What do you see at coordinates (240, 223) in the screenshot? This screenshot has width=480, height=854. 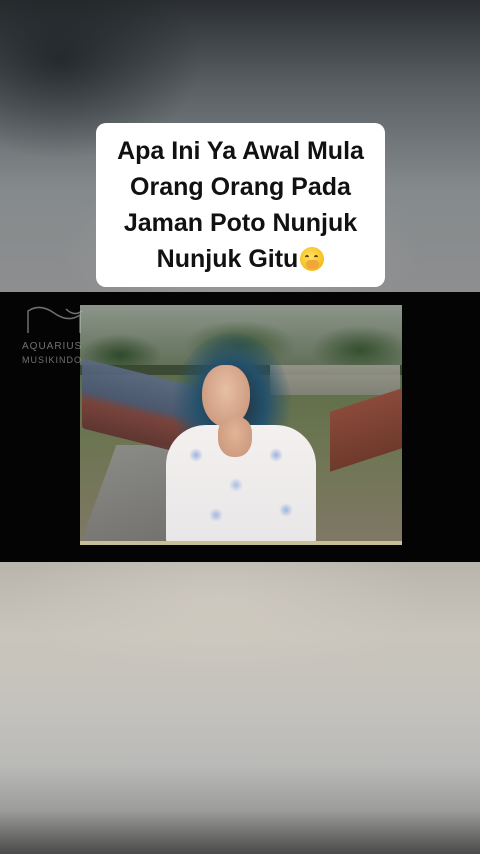 I see `caption-line-3: Jaman Poto Nunjuk` at bounding box center [240, 223].